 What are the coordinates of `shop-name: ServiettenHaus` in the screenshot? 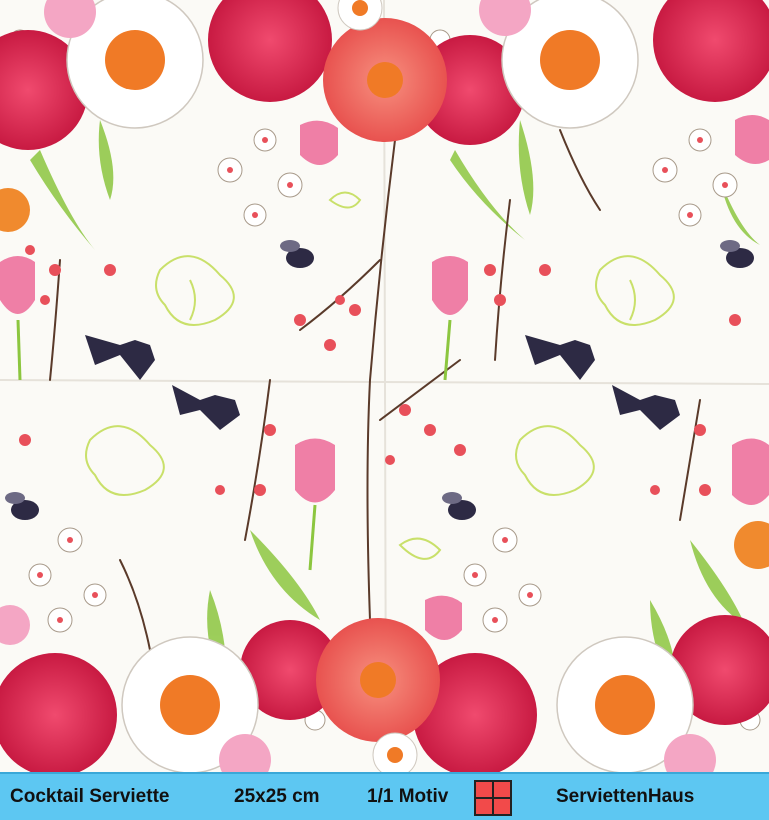 It's located at (625, 796).